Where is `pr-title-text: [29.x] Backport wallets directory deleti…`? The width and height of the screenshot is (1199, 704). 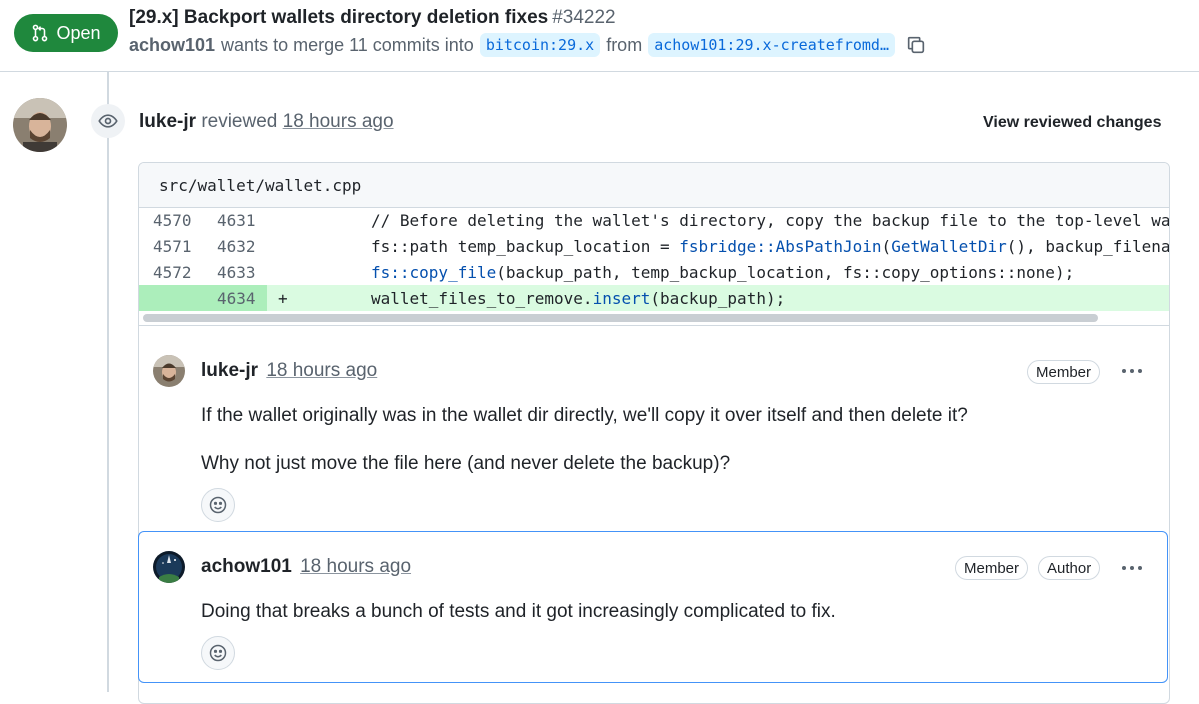 pr-title-text: [29.x] Backport wallets directory deleti… is located at coordinates (339, 17).